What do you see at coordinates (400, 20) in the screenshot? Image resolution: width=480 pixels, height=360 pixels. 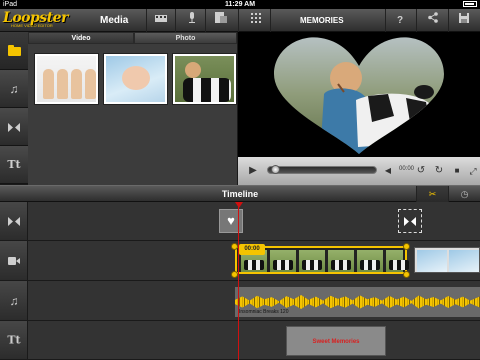 I see `help-button: ?` at bounding box center [400, 20].